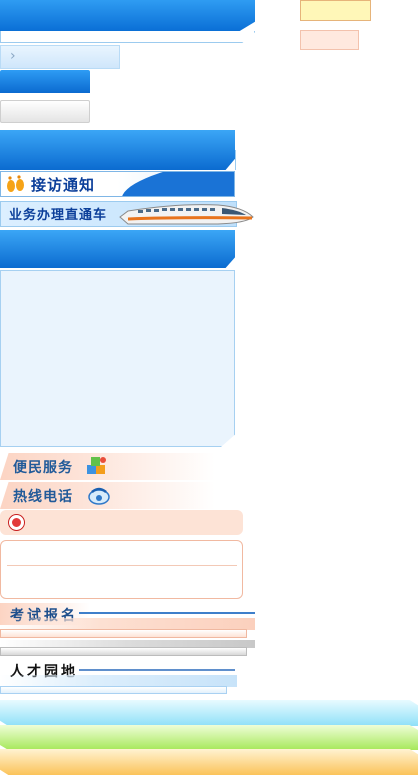 This screenshot has height=775, width=418. I want to click on business-express-banner: 业务办理直通车, so click(127, 213).